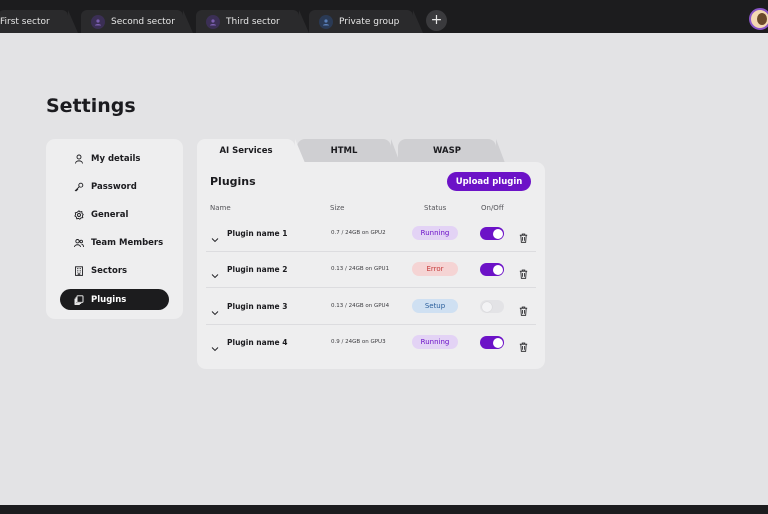 The image size is (768, 514). What do you see at coordinates (257, 233) in the screenshot?
I see `plugin-name: Plugin name 1` at bounding box center [257, 233].